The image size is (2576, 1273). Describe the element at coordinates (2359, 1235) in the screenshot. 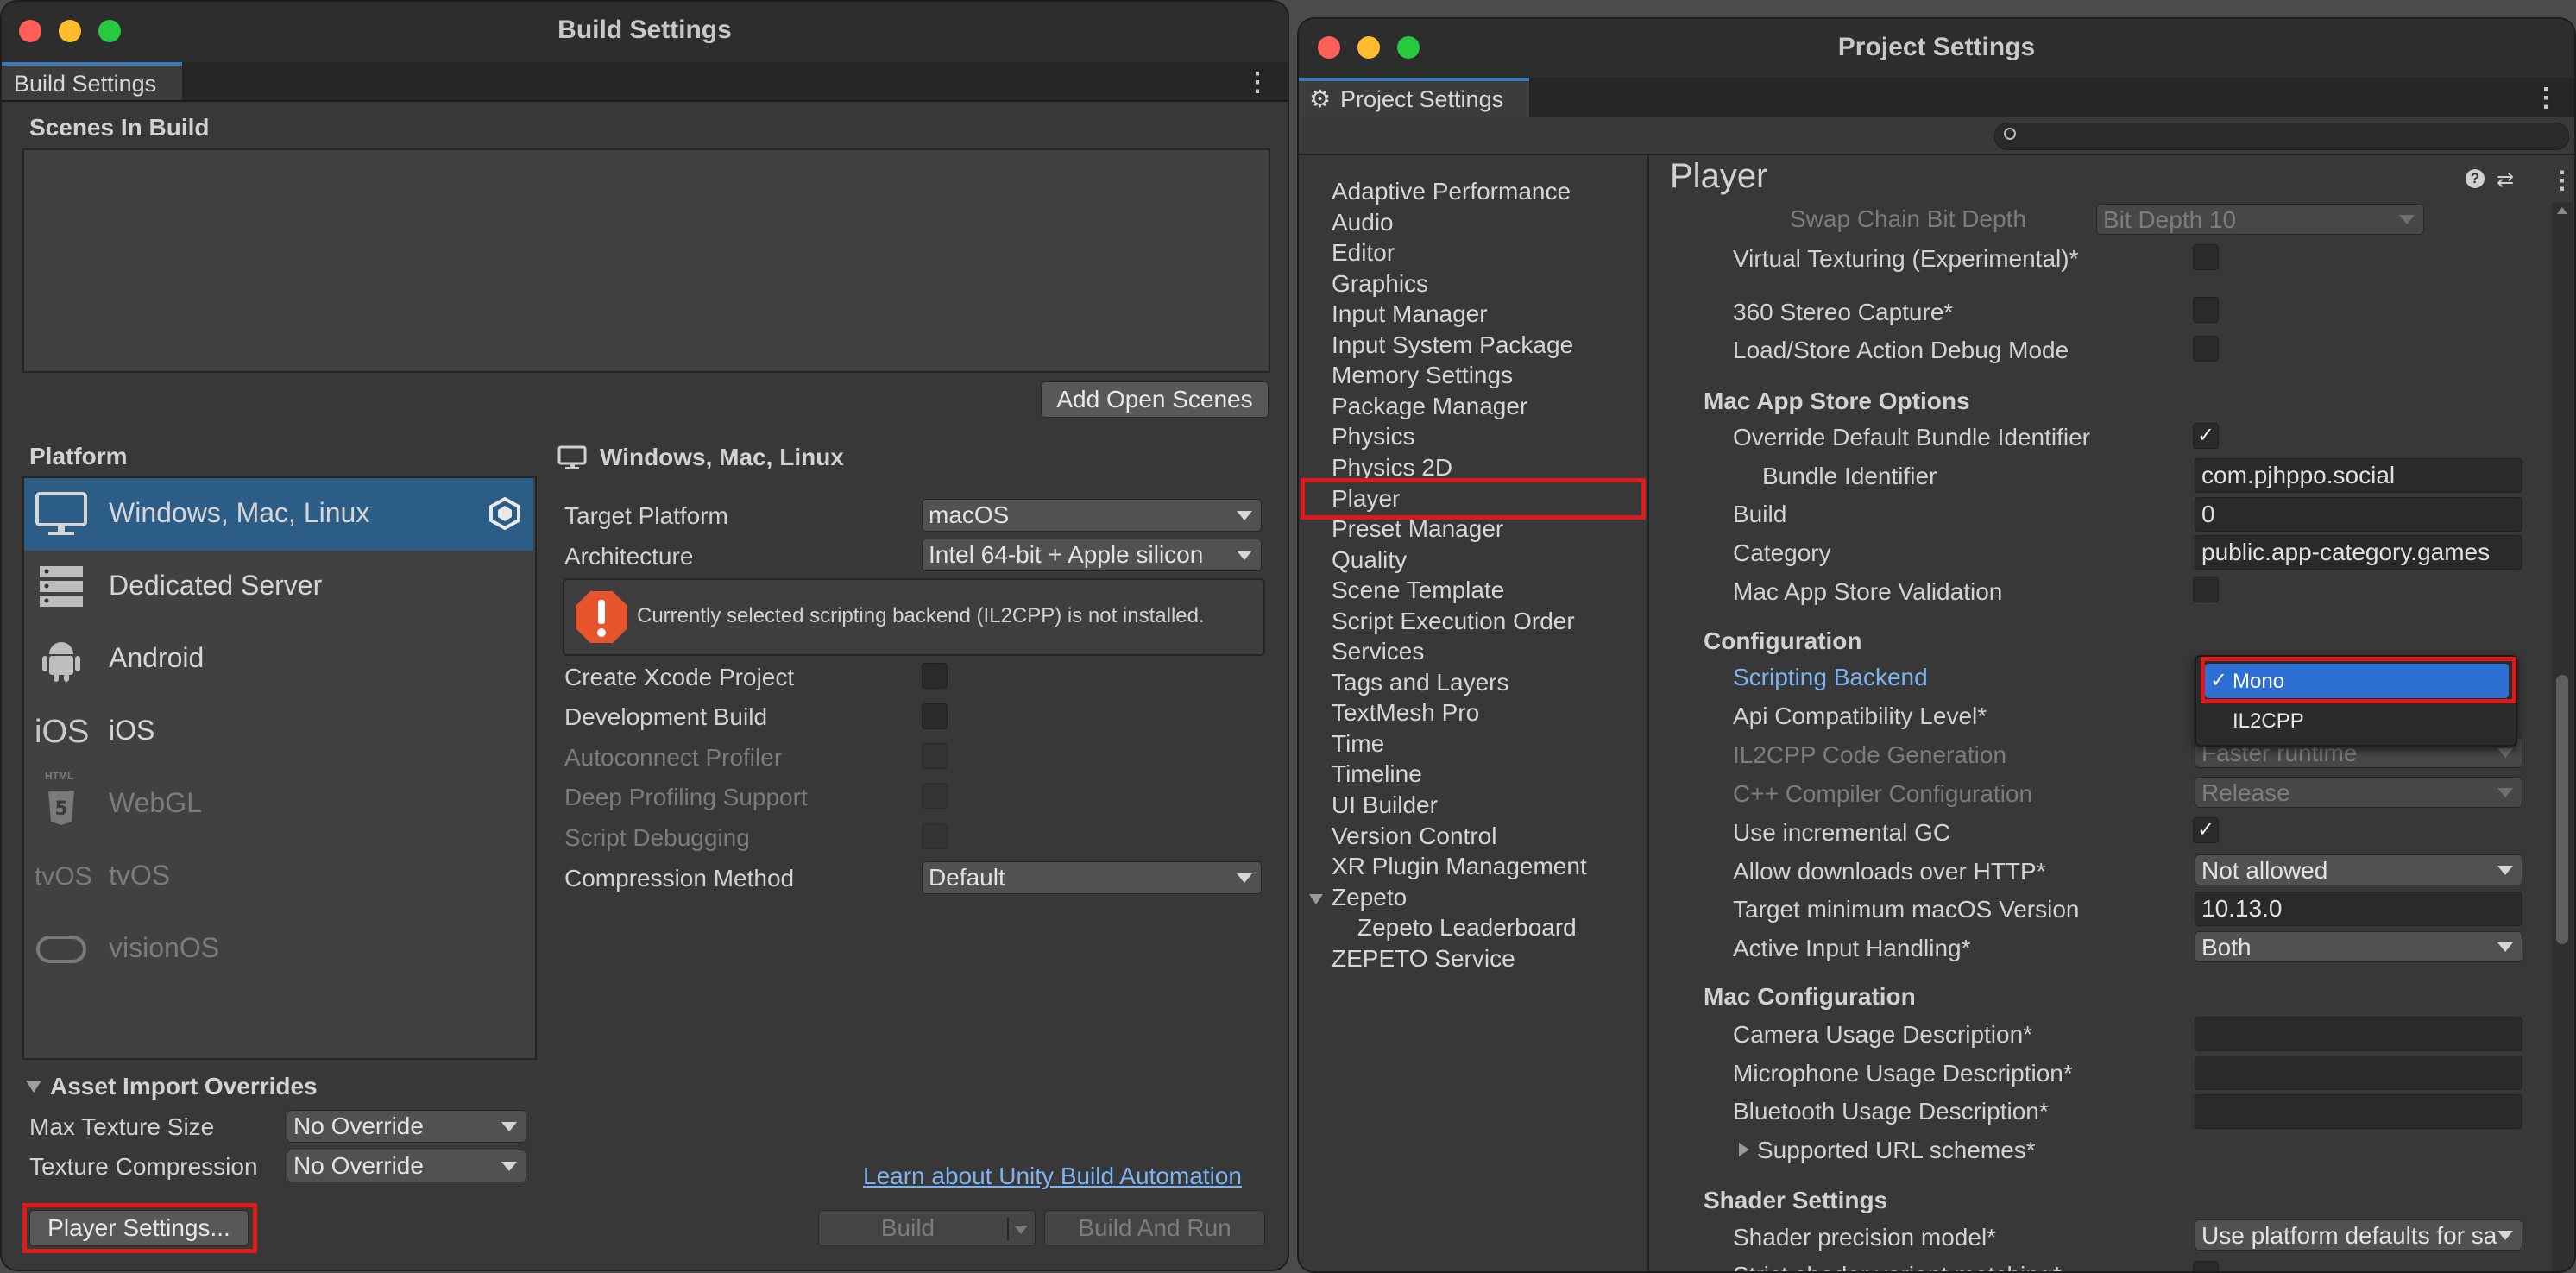

I see `shader-precision-dropdown: Use platform defaults for sa` at that location.